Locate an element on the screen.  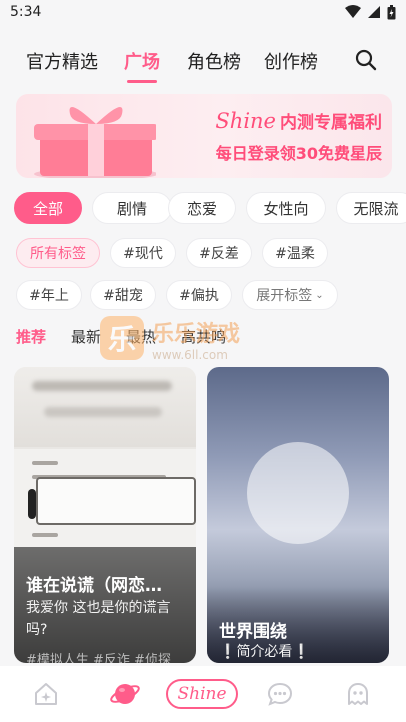
sort-recommended: 推荐 is located at coordinates (31, 336).